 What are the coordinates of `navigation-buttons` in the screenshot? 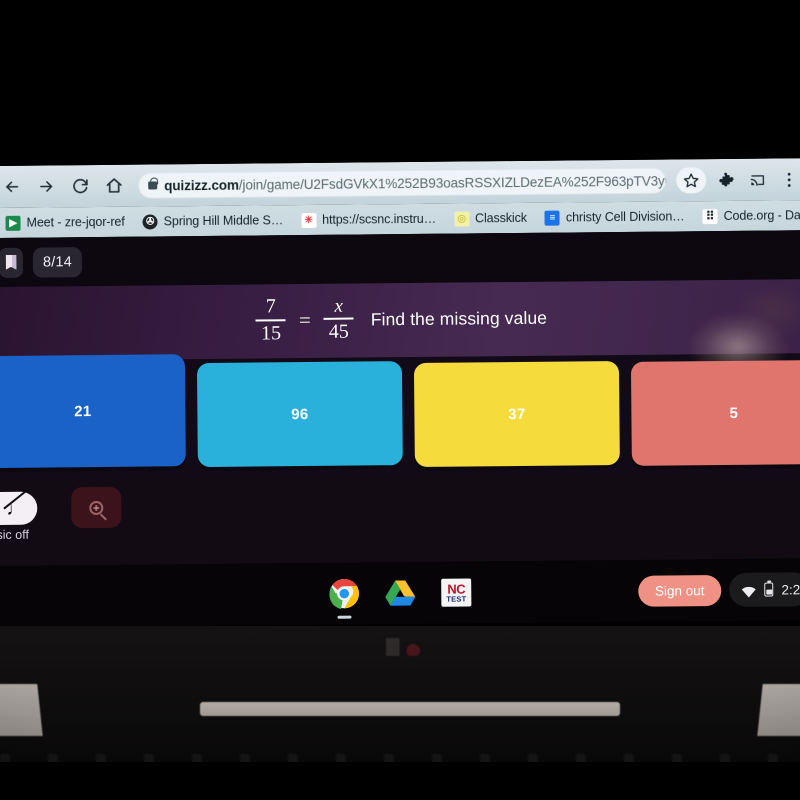 It's located at (63, 186).